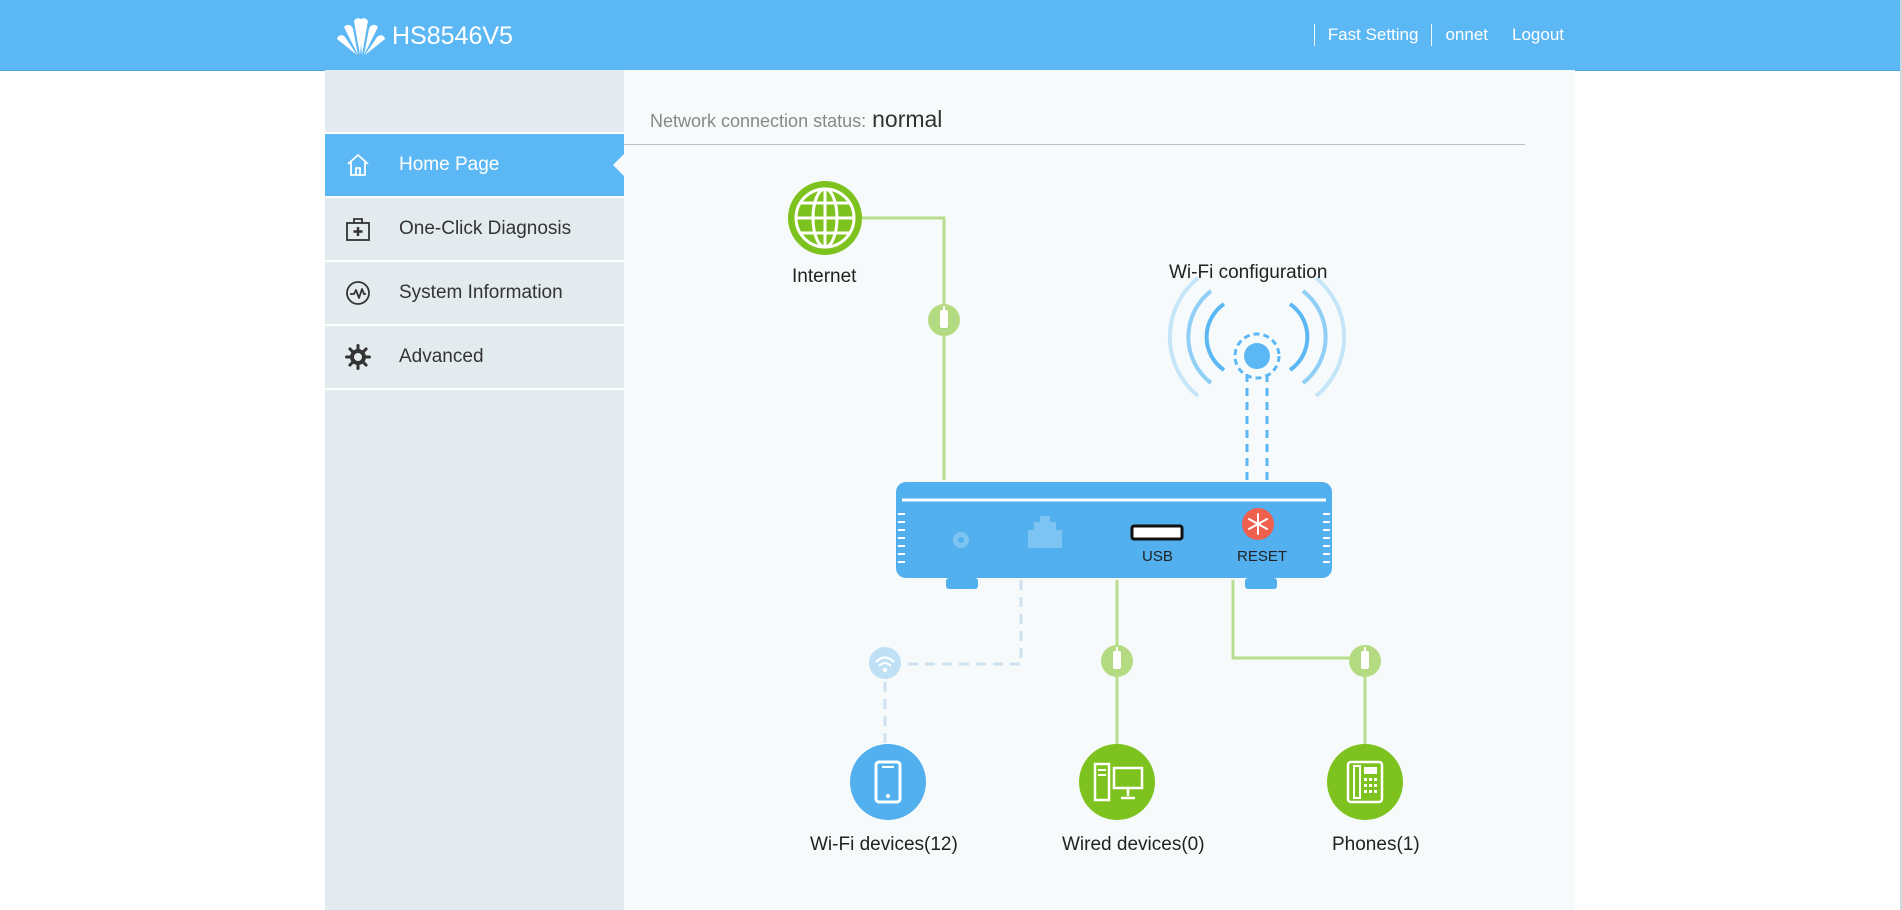 This screenshot has height=910, width=1902. I want to click on logout-link: Logout, so click(1538, 35).